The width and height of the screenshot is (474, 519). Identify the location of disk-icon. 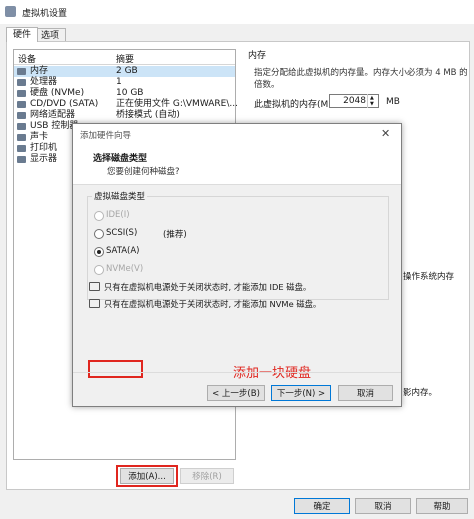
(21, 93).